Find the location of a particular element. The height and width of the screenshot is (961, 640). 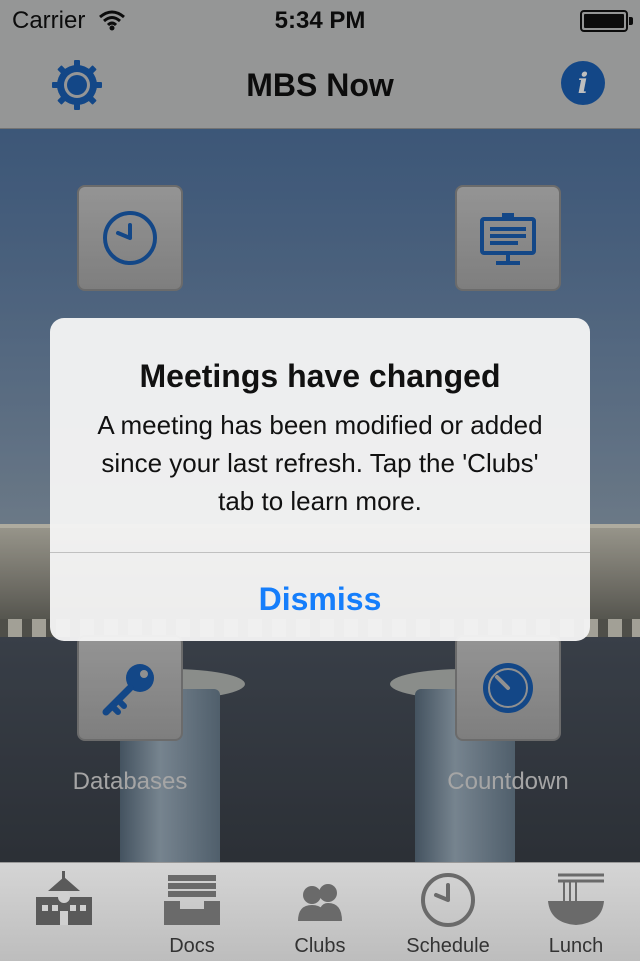

tab-clubs: Clubs is located at coordinates (320, 912).